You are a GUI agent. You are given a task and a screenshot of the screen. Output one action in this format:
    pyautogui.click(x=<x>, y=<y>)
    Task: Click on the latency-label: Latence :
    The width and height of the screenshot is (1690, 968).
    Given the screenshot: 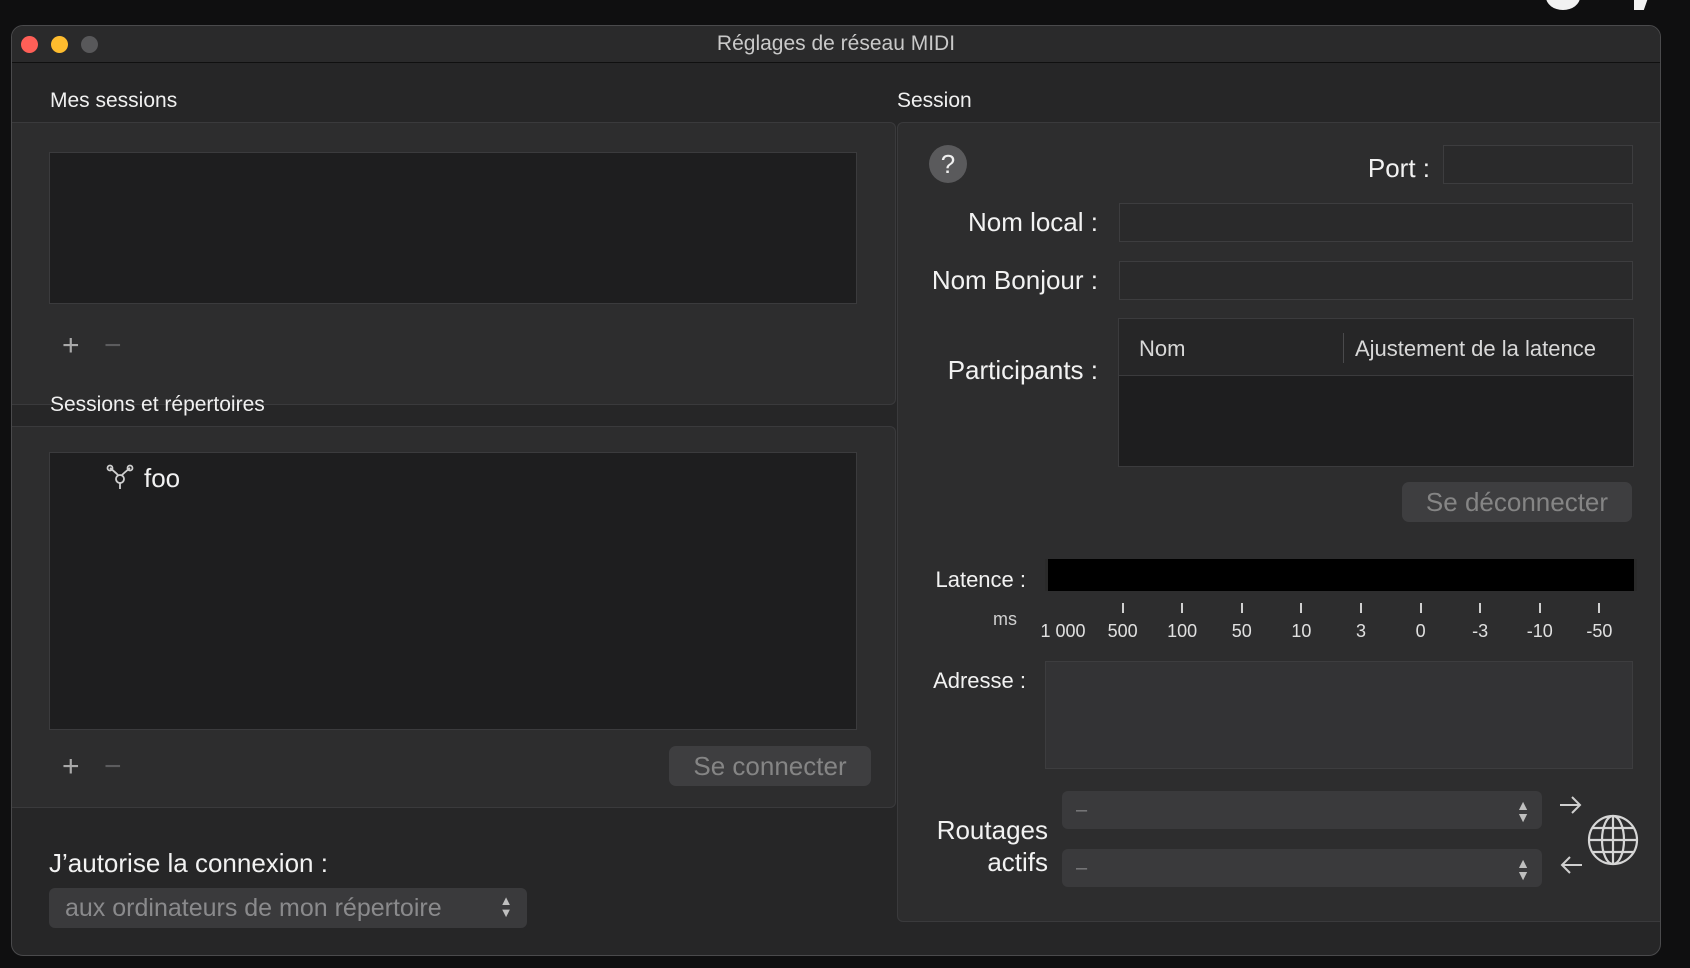 What is the action you would take?
    pyautogui.click(x=980, y=579)
    